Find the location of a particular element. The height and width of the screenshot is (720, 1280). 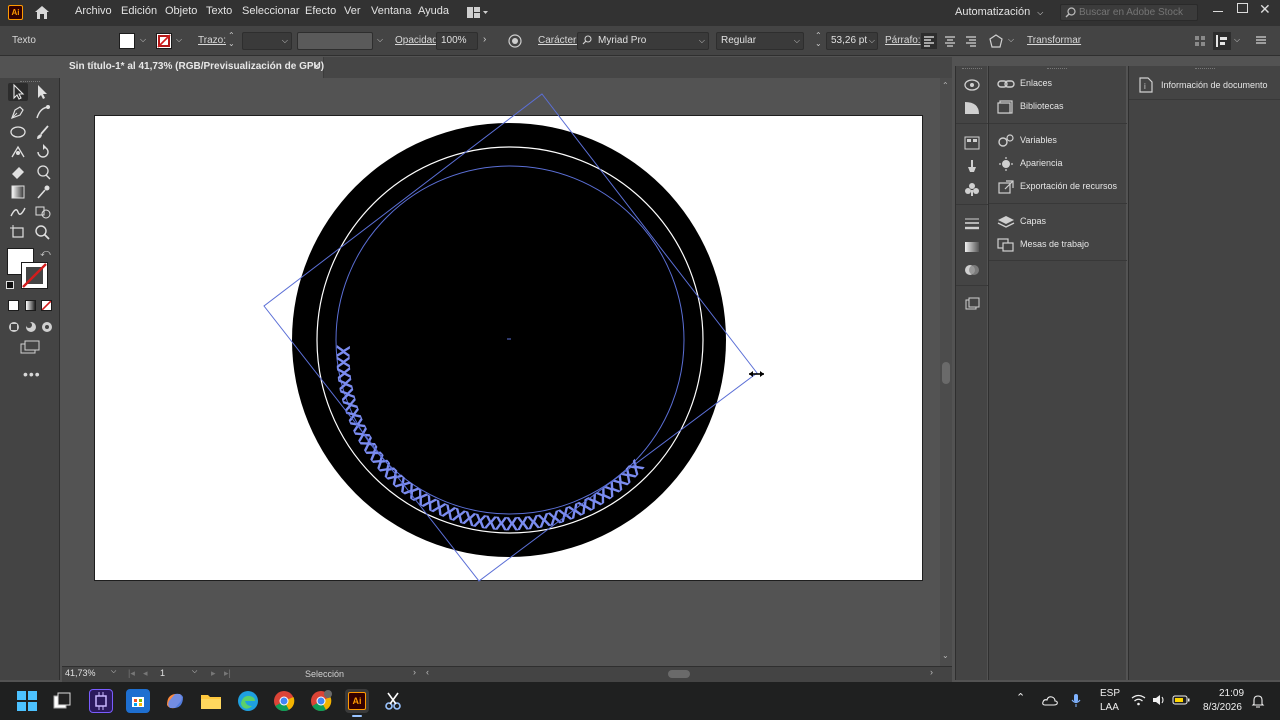

panel-item-document-info: i Información de documento is located at coordinates (1207, 85).